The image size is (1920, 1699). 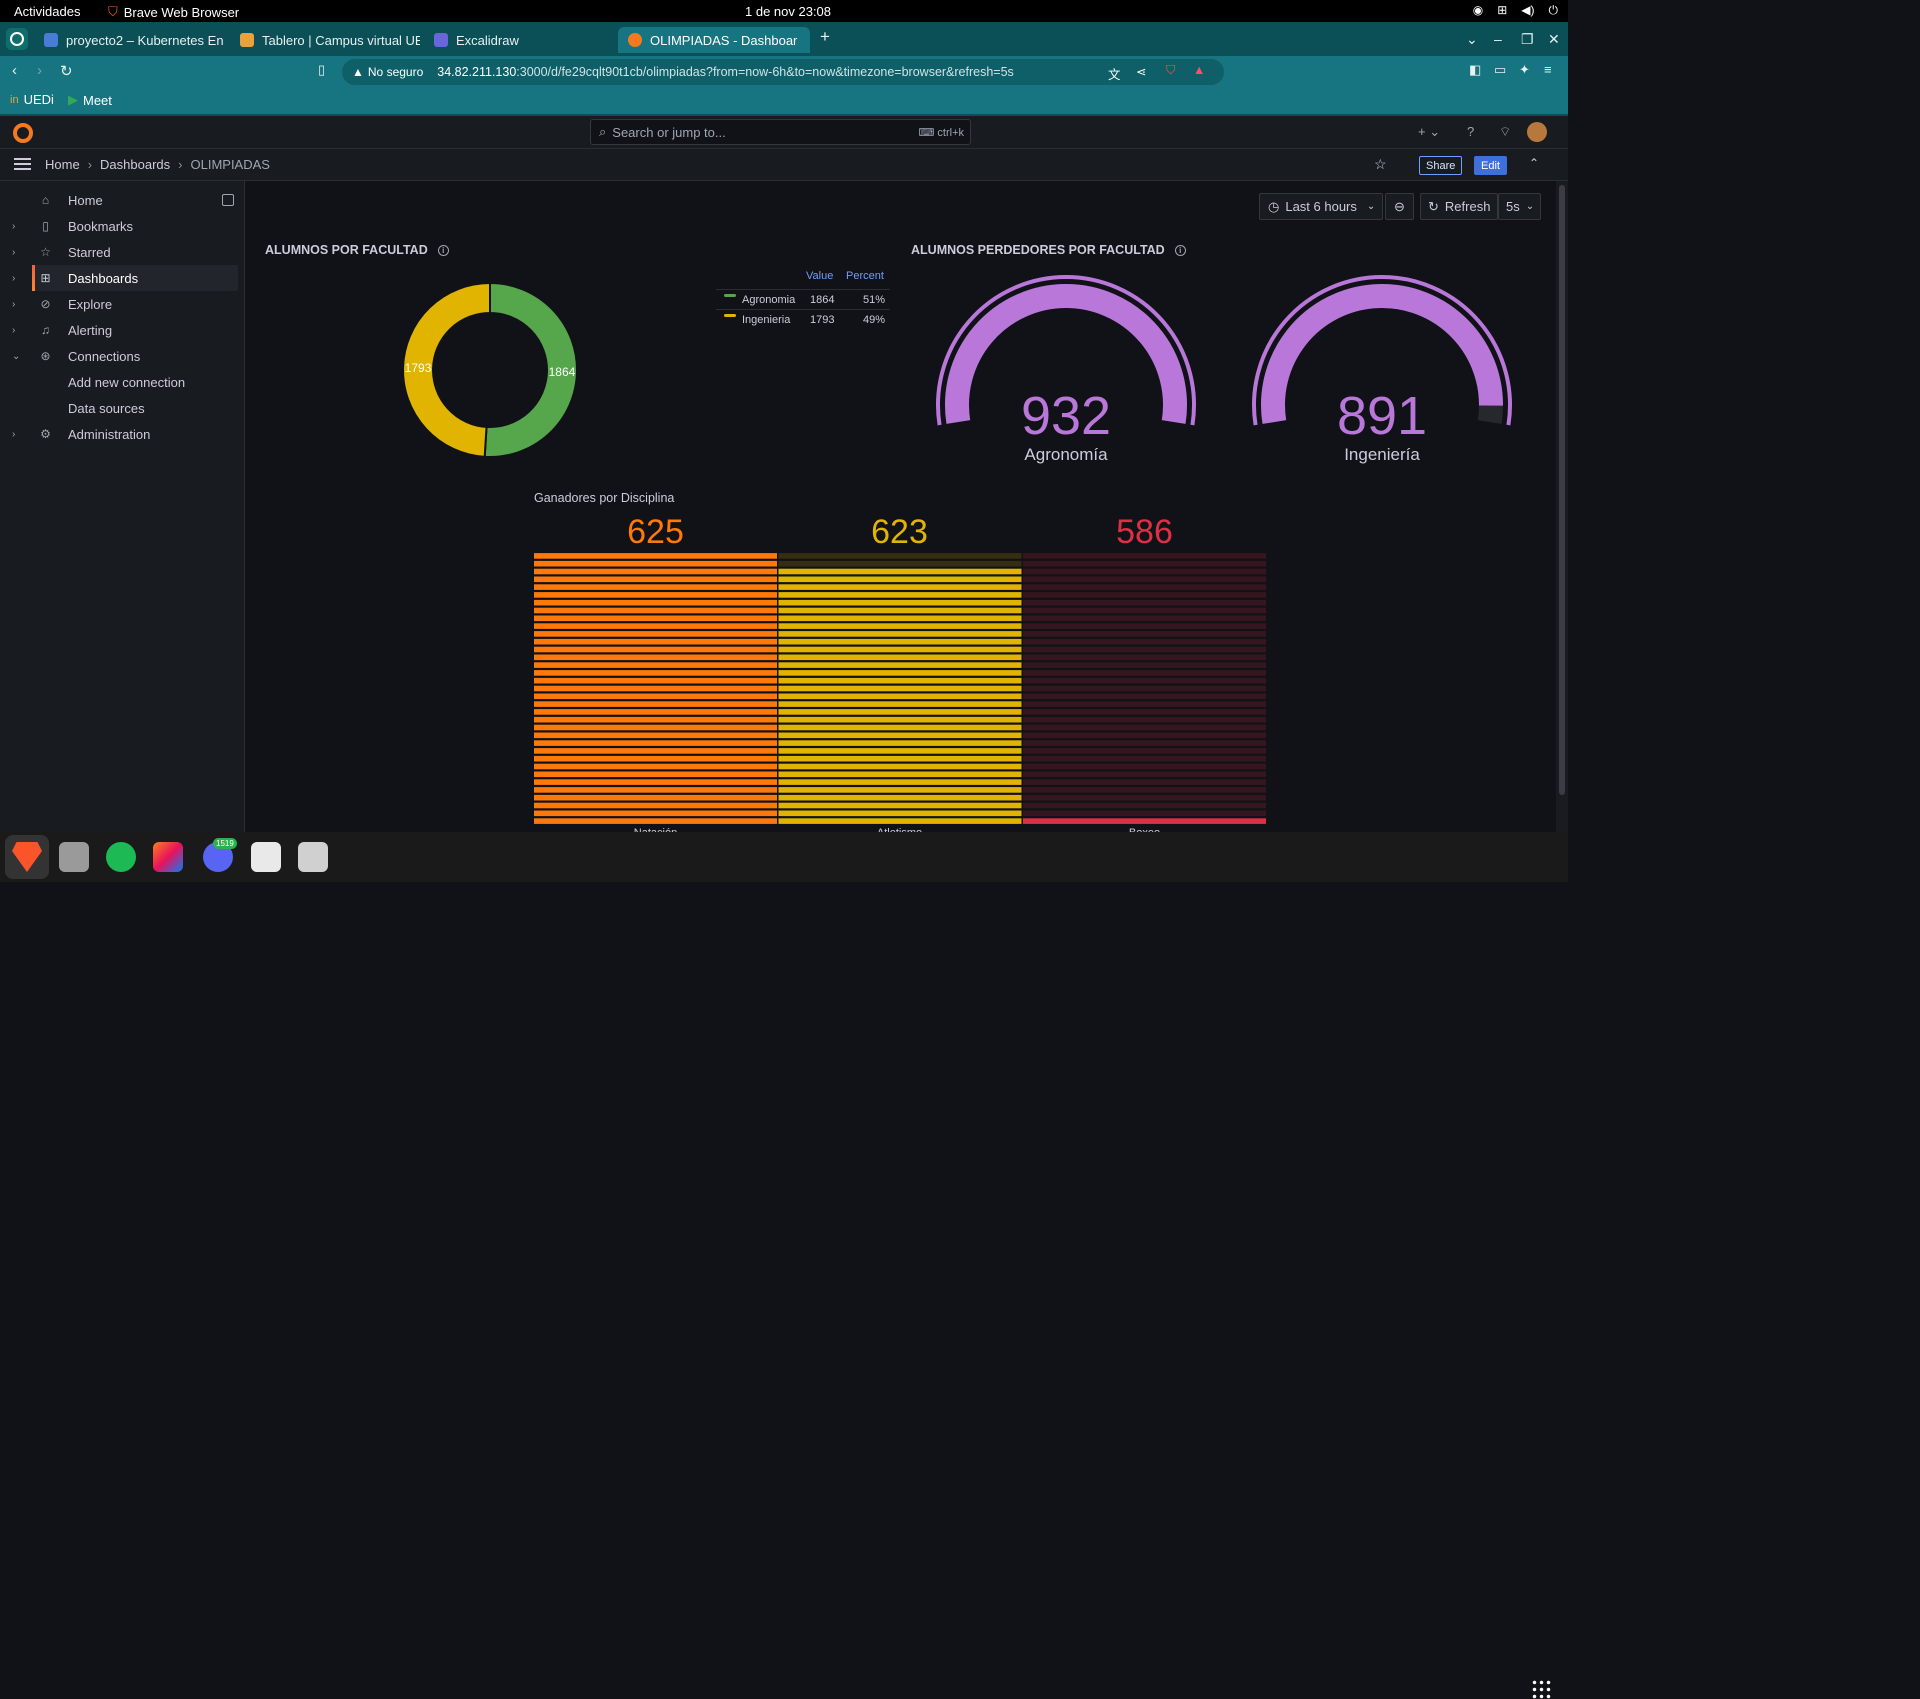 I want to click on edit-button: Edit, so click(x=1490, y=165).